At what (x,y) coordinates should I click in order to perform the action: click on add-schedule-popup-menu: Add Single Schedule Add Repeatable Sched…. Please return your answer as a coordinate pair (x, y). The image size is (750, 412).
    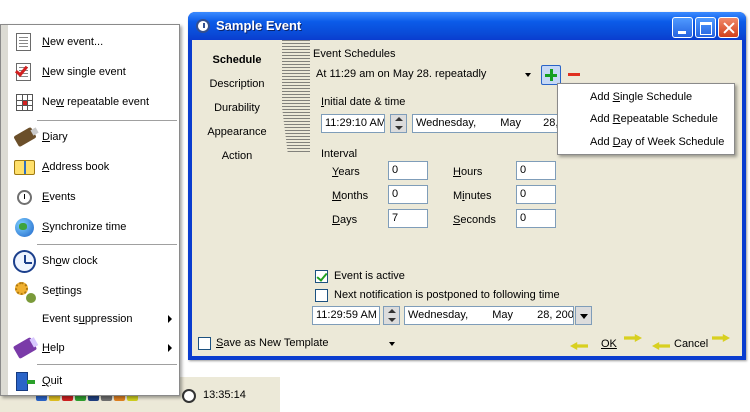
    Looking at the image, I should click on (646, 119).